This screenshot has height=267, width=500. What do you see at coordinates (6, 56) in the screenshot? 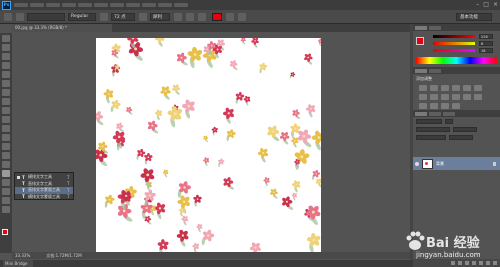
I see `lasso-tool-icon` at bounding box center [6, 56].